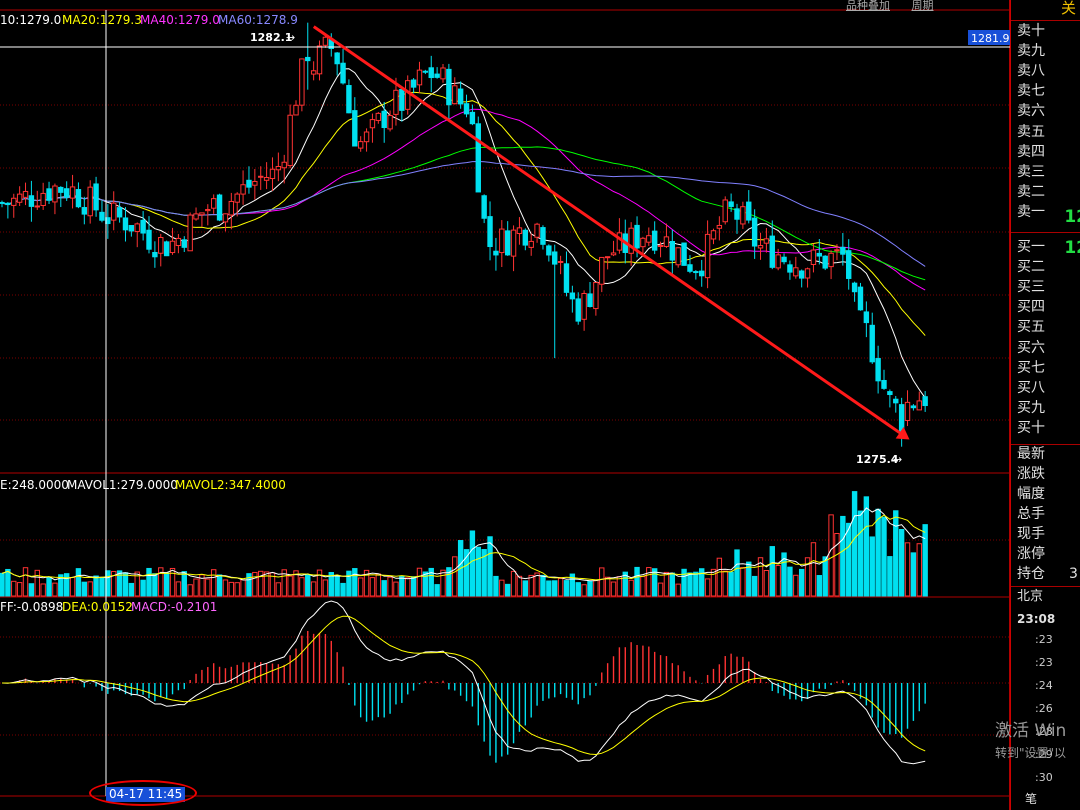 Image resolution: width=1080 pixels, height=810 pixels. What do you see at coordinates (102, 20) in the screenshot?
I see `ma20-label: MA20:1279.3` at bounding box center [102, 20].